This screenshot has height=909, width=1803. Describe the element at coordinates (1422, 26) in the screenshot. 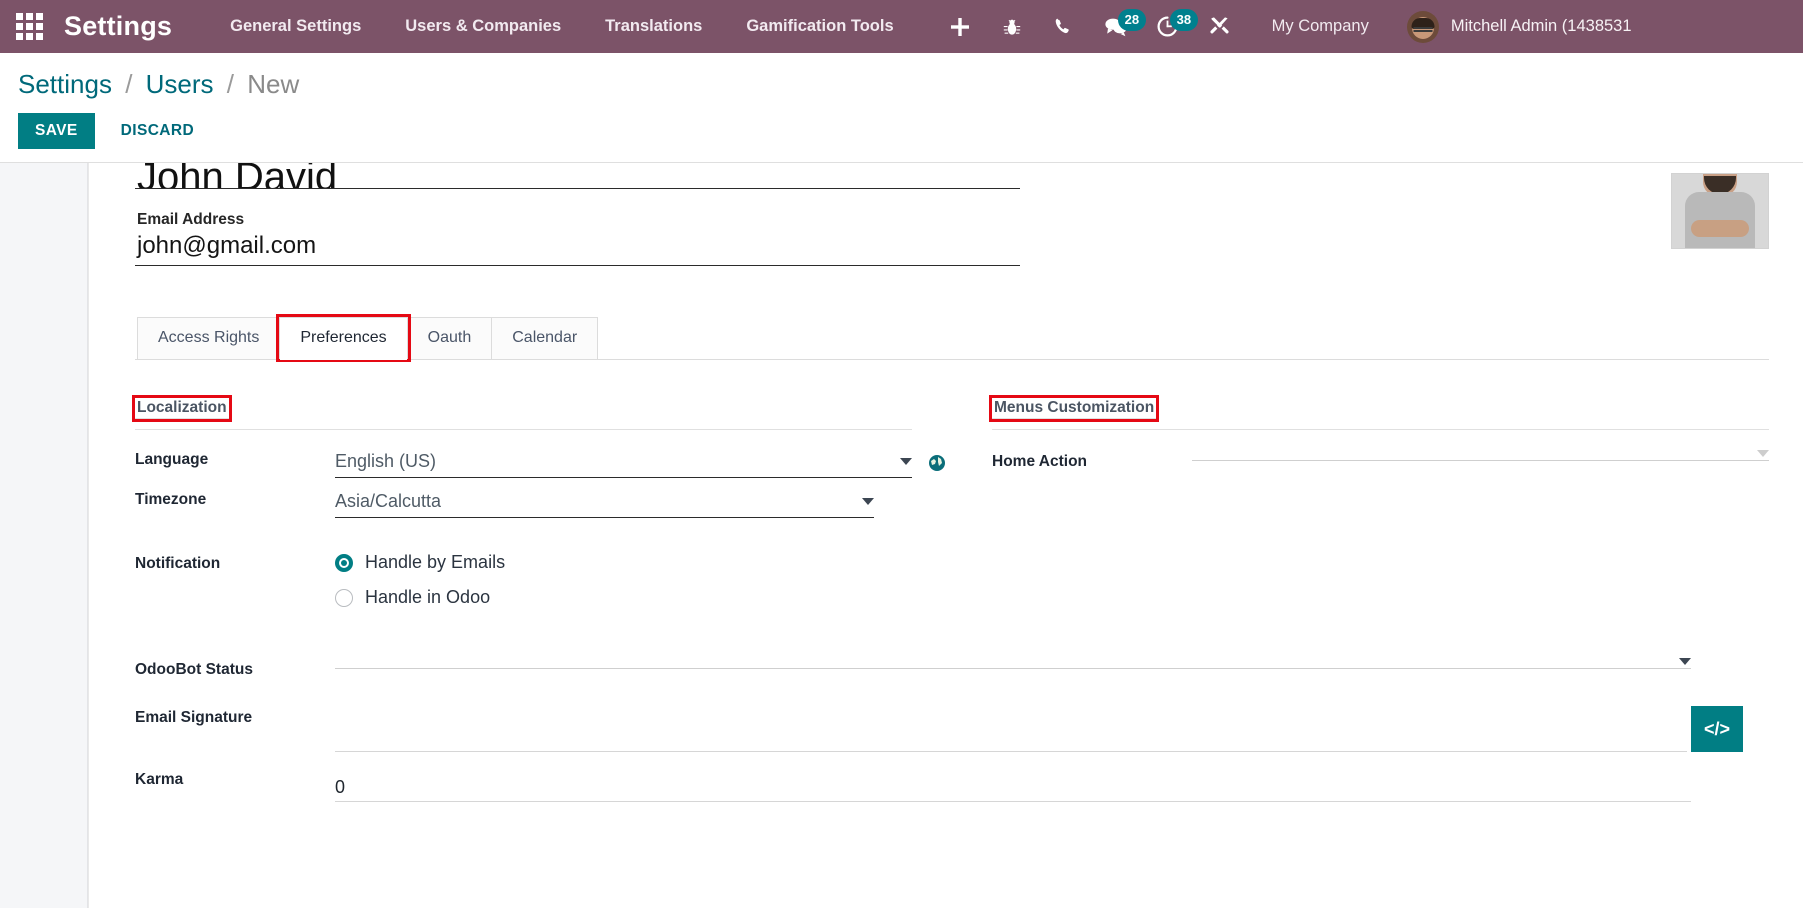

I see `avatar` at that location.